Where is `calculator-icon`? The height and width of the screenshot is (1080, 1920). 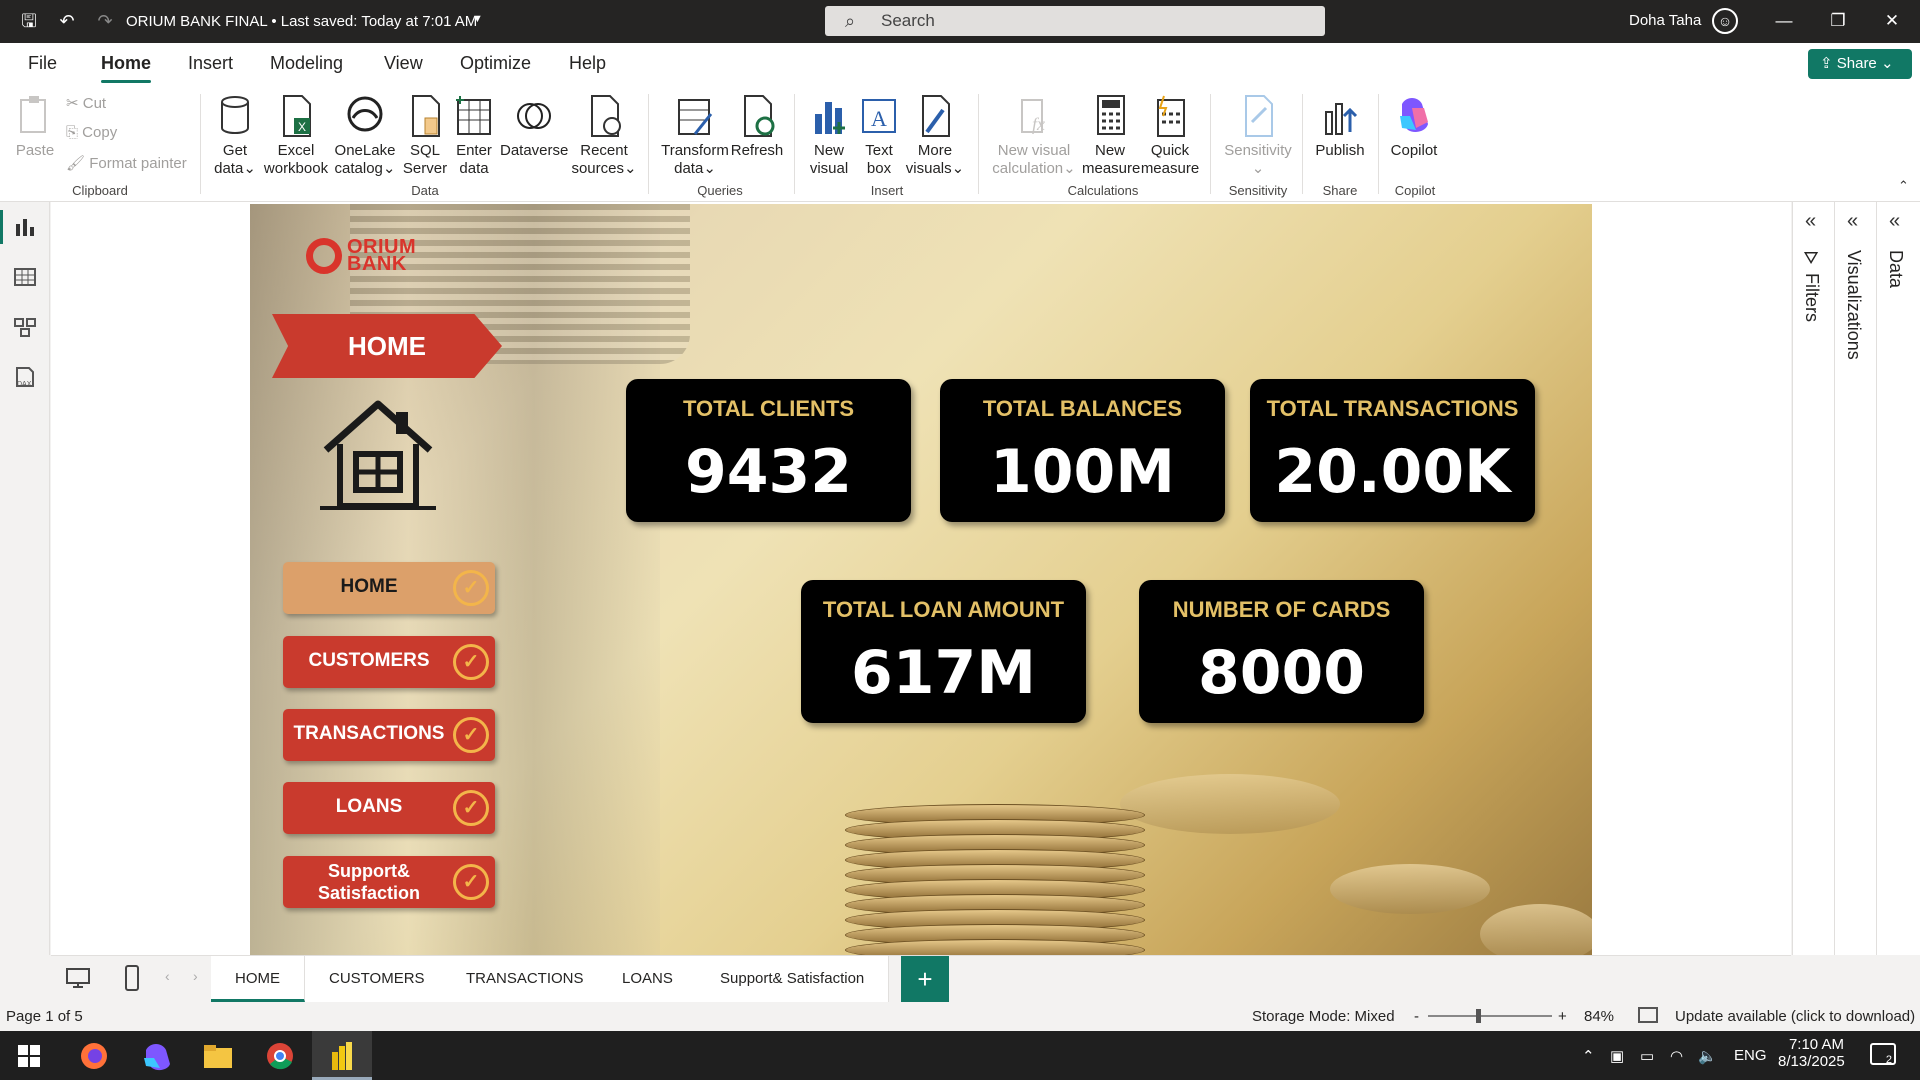 calculator-icon is located at coordinates (1110, 116).